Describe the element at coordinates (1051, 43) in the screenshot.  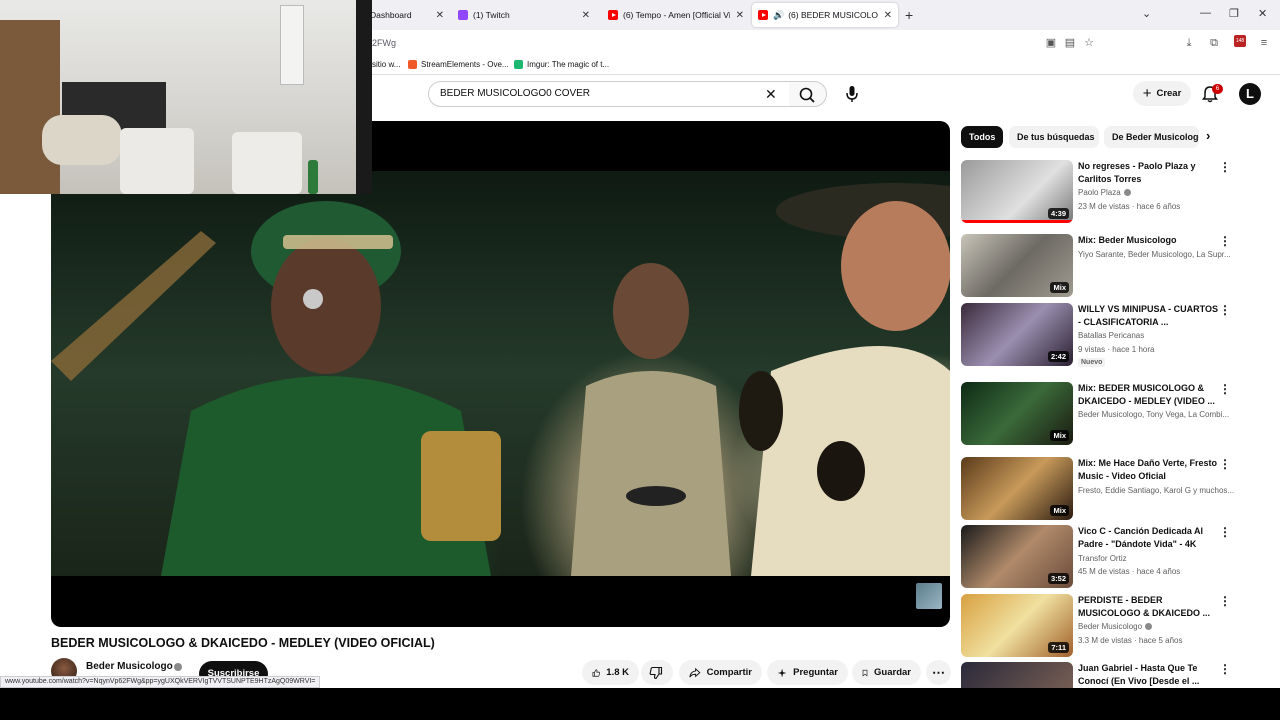
I see `picture-in-picture-icon: ▣` at that location.